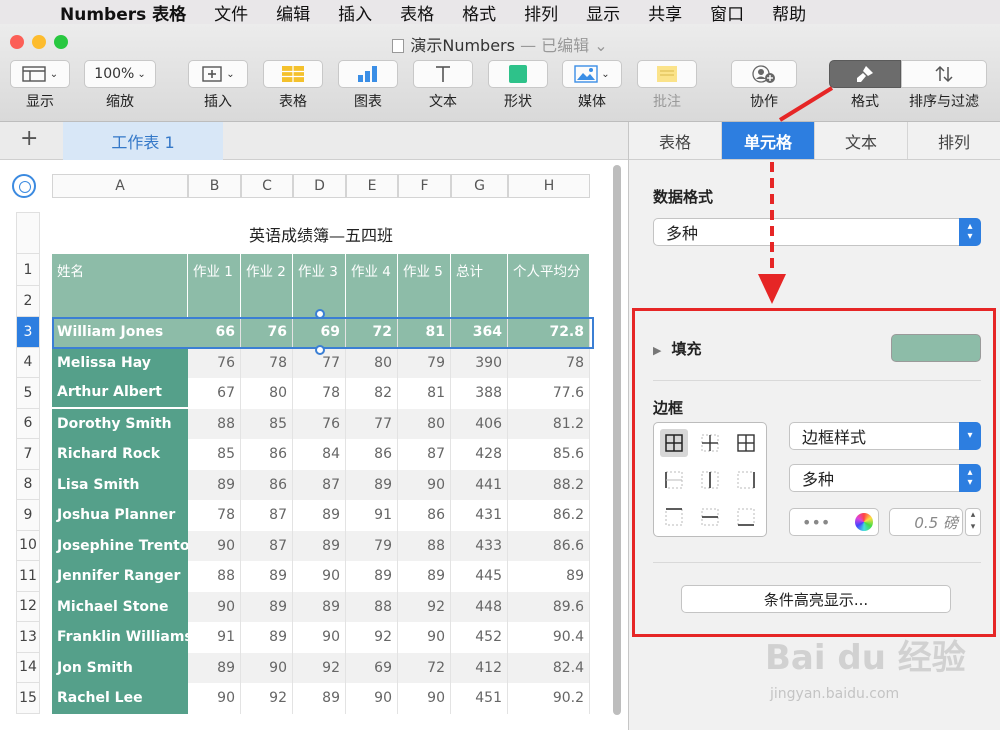 Image resolution: width=1000 pixels, height=730 pixels. Describe the element at coordinates (120, 186) in the screenshot. I see `column-header-a: A` at that location.